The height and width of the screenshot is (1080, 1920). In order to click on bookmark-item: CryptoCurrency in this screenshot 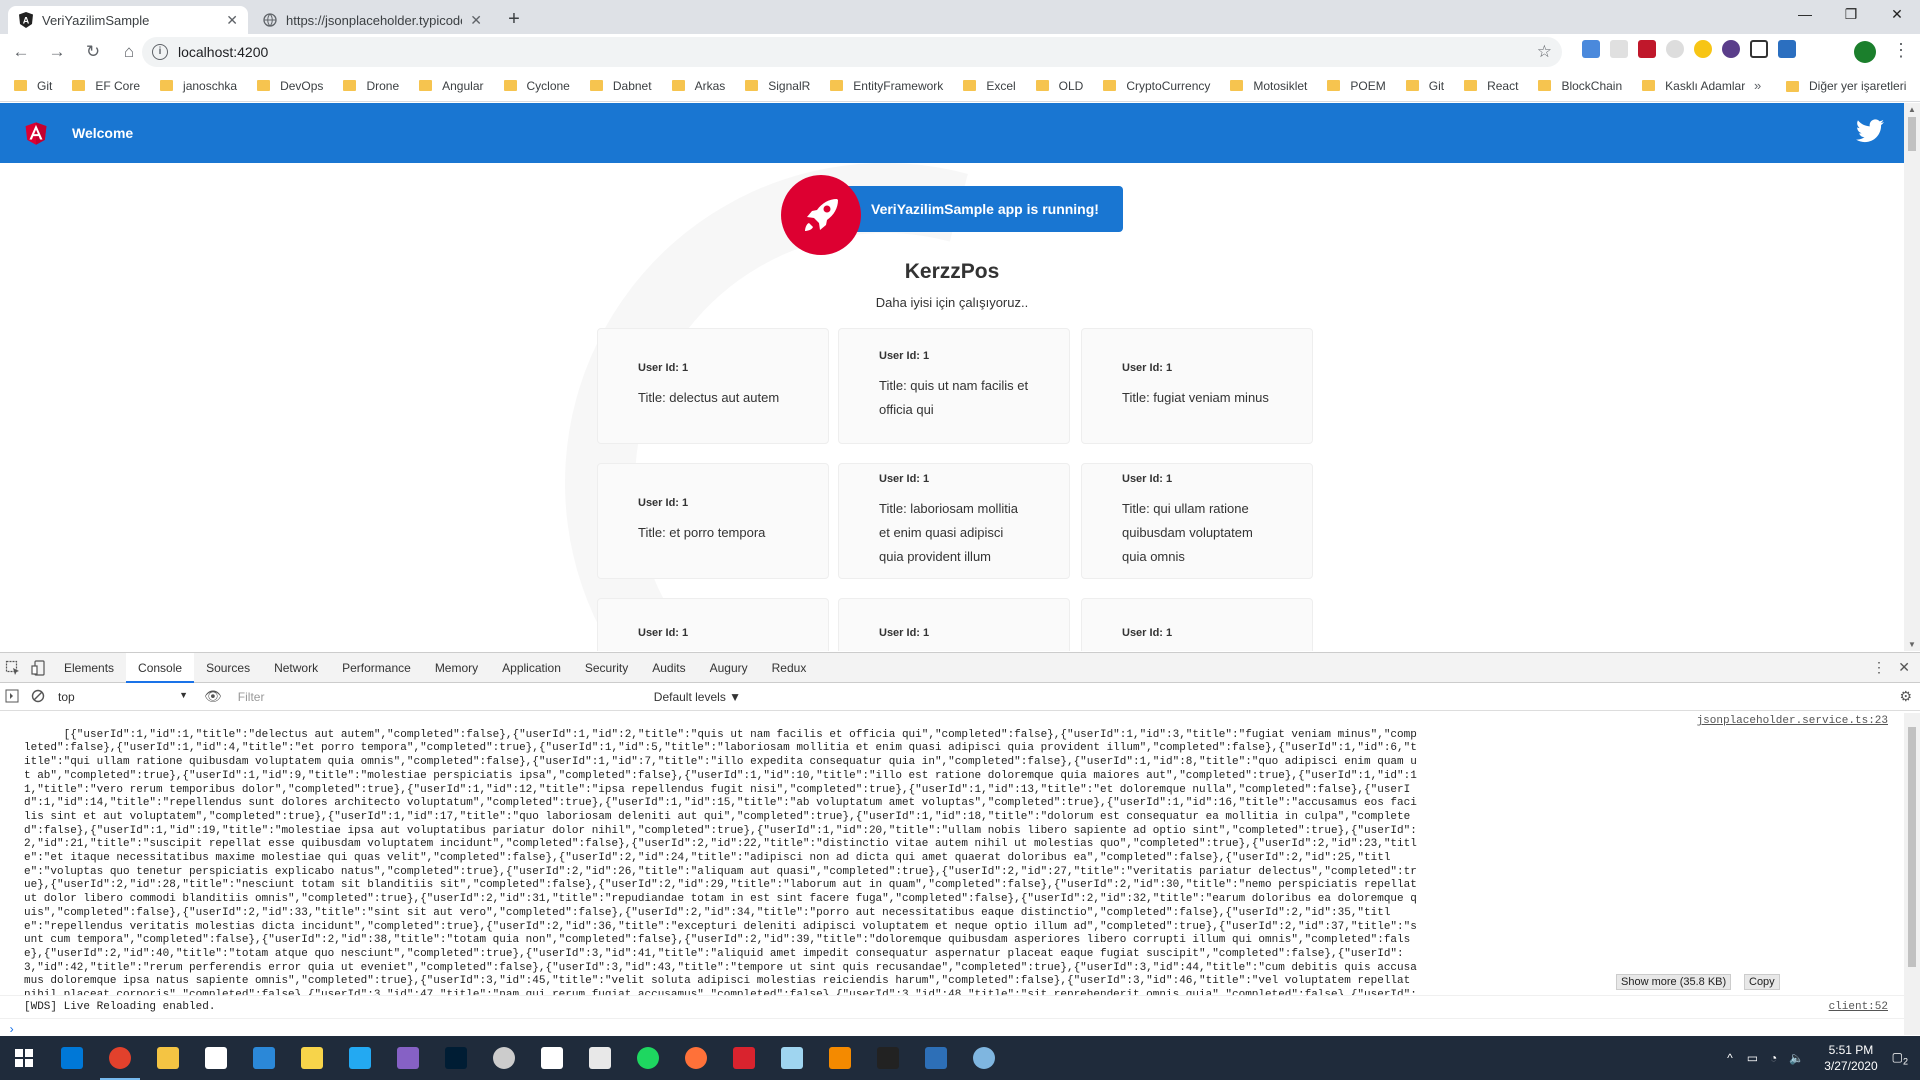, I will do `click(1156, 86)`.